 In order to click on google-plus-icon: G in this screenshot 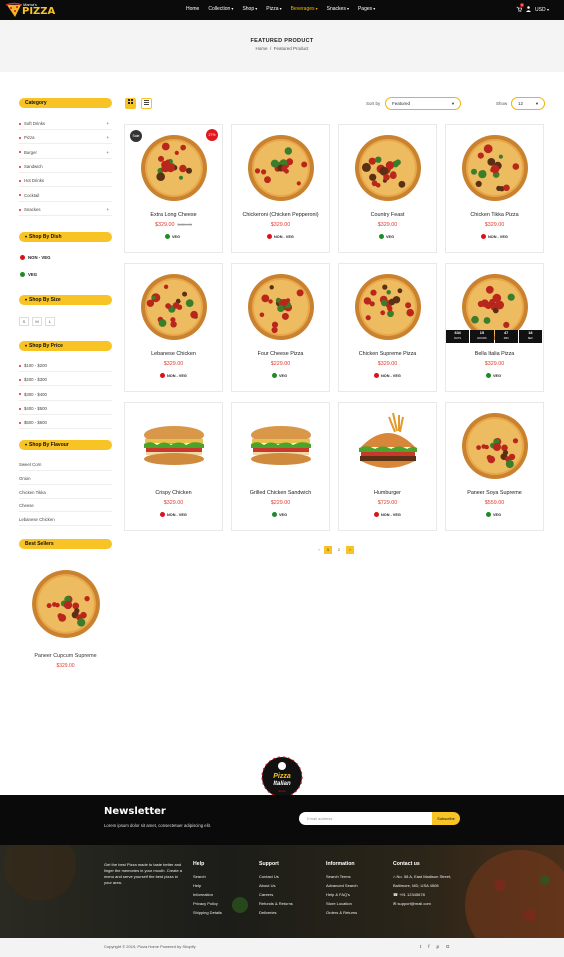, I will do `click(448, 946)`.